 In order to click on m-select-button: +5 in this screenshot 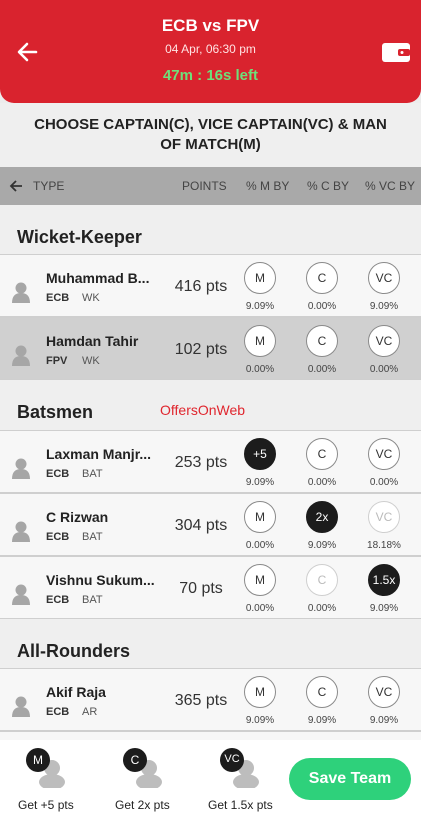, I will do `click(260, 454)`.